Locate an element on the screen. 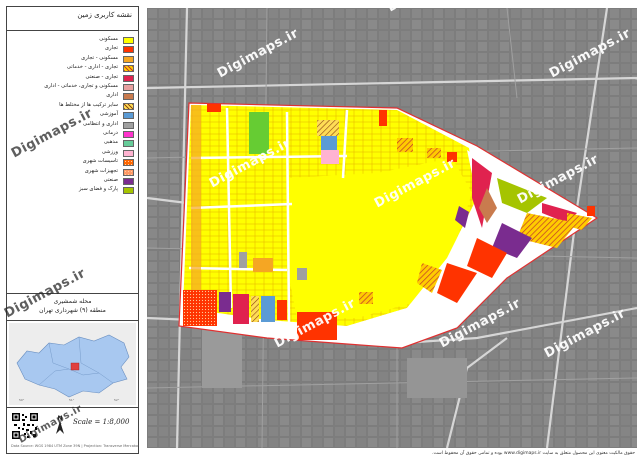  legend-item: تجهیزات شهری is located at coordinates (73, 172).